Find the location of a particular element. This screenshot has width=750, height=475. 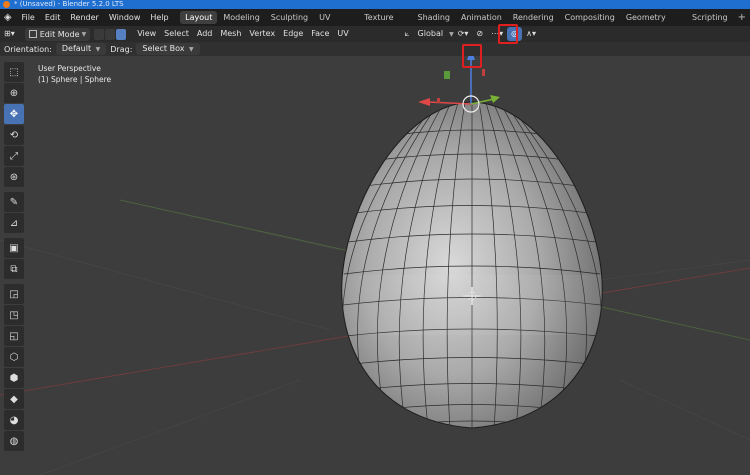

snap-icon: ⊘ is located at coordinates (479, 34).